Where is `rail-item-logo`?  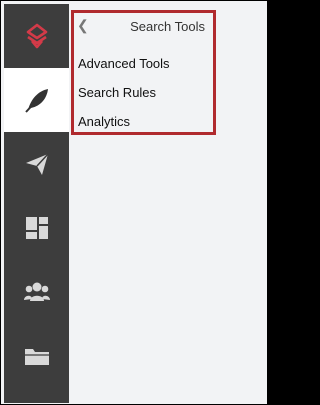 rail-item-logo is located at coordinates (36, 36).